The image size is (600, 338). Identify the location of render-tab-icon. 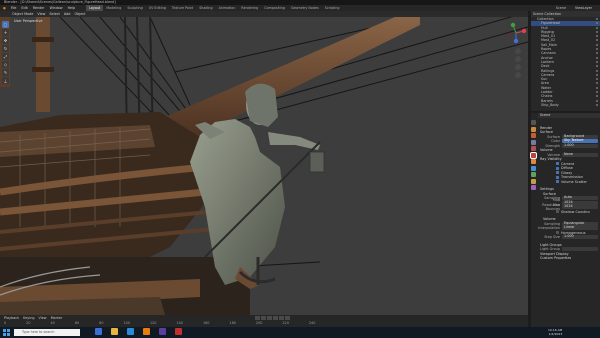
(533, 129).